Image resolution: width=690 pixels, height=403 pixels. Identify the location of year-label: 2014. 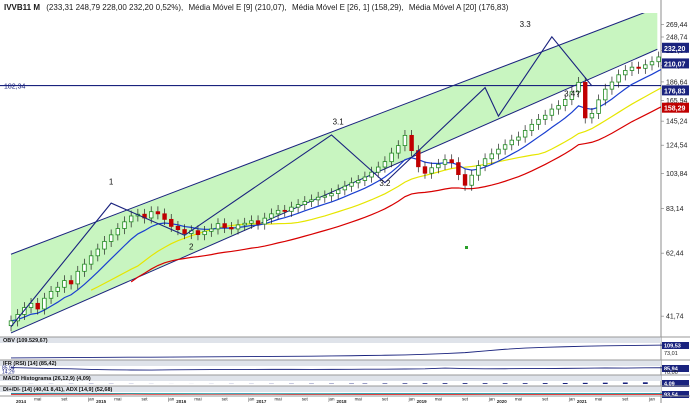
(21, 401).